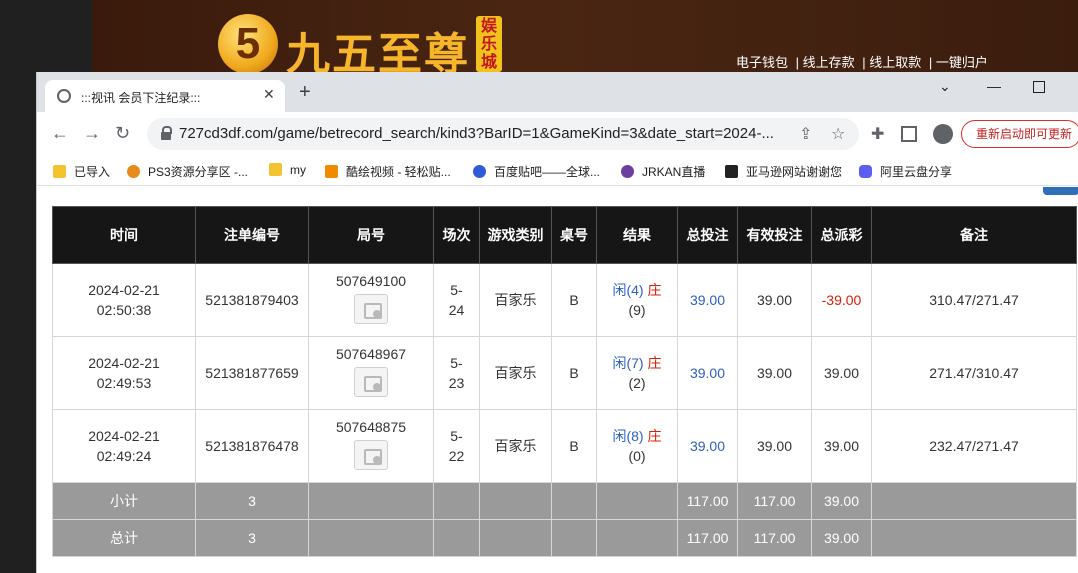  What do you see at coordinates (783, 171) in the screenshot?
I see `bookmark-item: 亚马逊网站谢谢您` at bounding box center [783, 171].